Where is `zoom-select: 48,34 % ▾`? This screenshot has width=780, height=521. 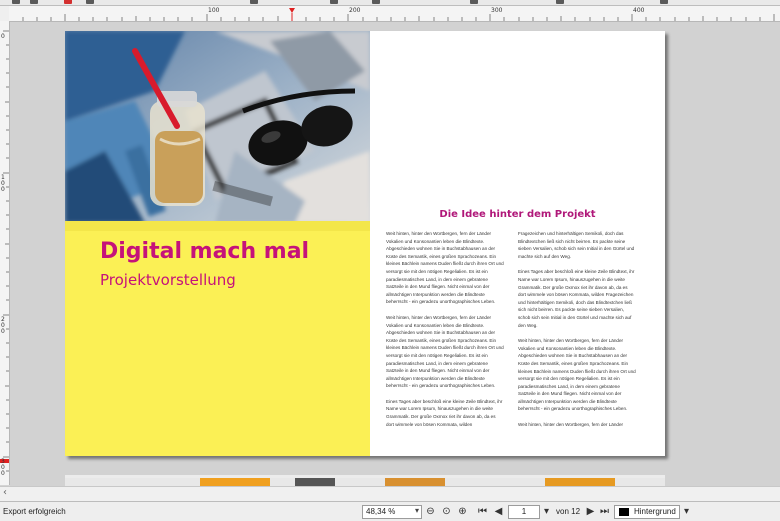 zoom-select: 48,34 % ▾ is located at coordinates (392, 512).